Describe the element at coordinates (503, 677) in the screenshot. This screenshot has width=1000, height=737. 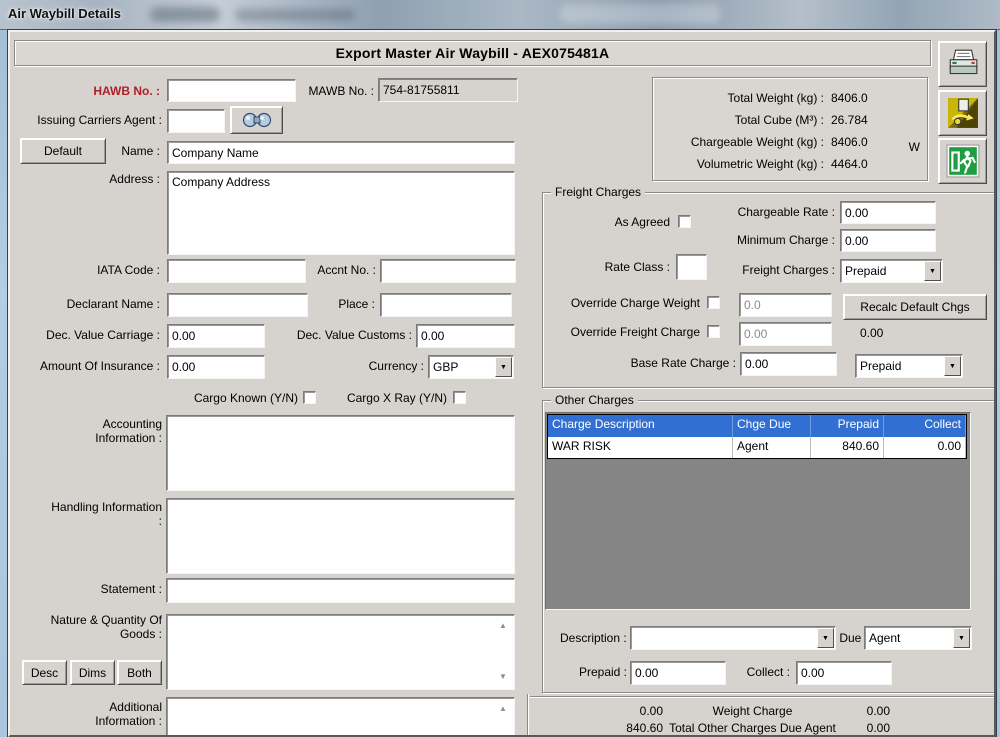
I see `scroll-down-icon: ▼` at that location.